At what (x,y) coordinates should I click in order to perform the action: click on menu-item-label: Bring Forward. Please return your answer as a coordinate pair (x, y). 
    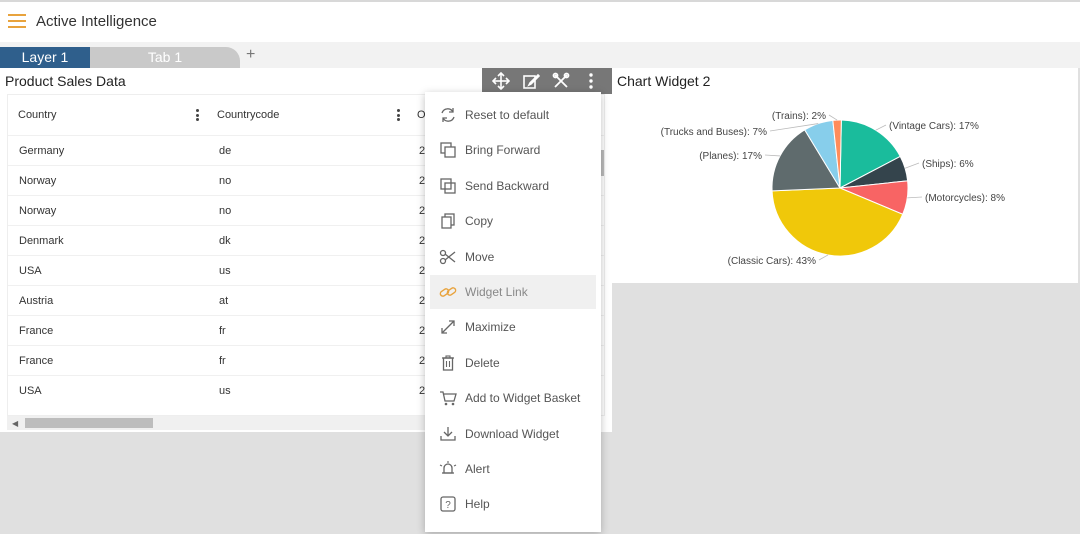
    Looking at the image, I should click on (503, 150).